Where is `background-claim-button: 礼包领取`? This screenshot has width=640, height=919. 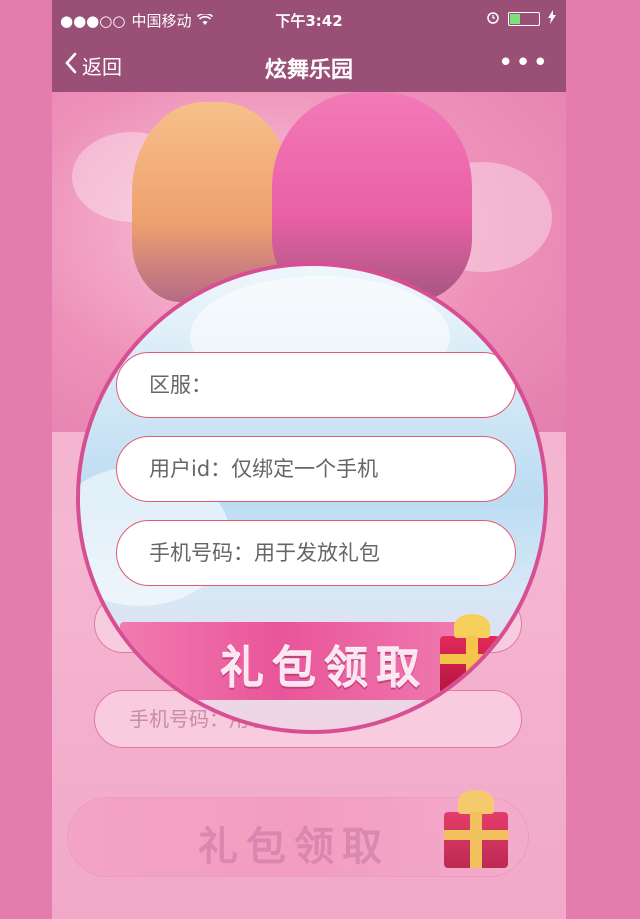
background-claim-button: 礼包领取 is located at coordinates (298, 833).